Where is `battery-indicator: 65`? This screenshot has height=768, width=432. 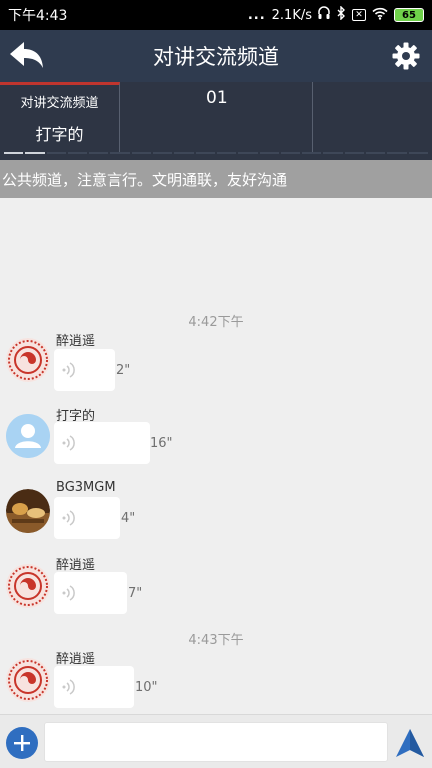
battery-indicator: 65 is located at coordinates (409, 15).